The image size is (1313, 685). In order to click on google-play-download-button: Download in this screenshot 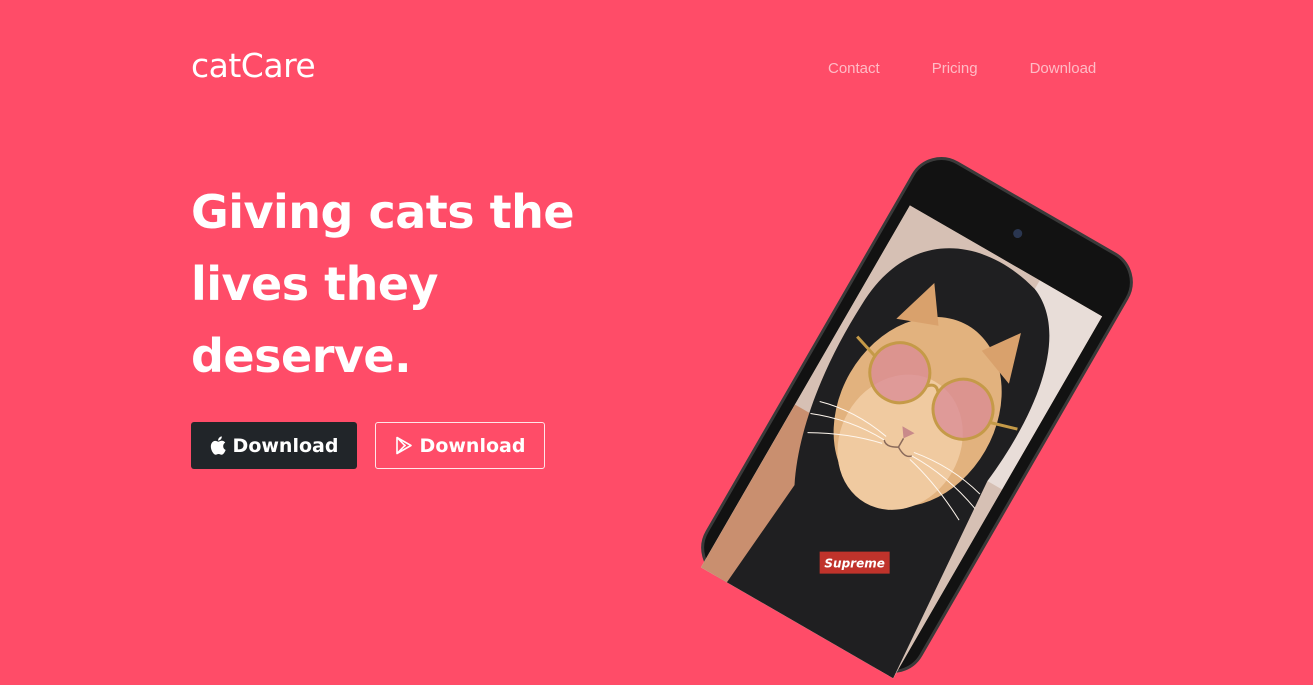, I will do `click(460, 445)`.